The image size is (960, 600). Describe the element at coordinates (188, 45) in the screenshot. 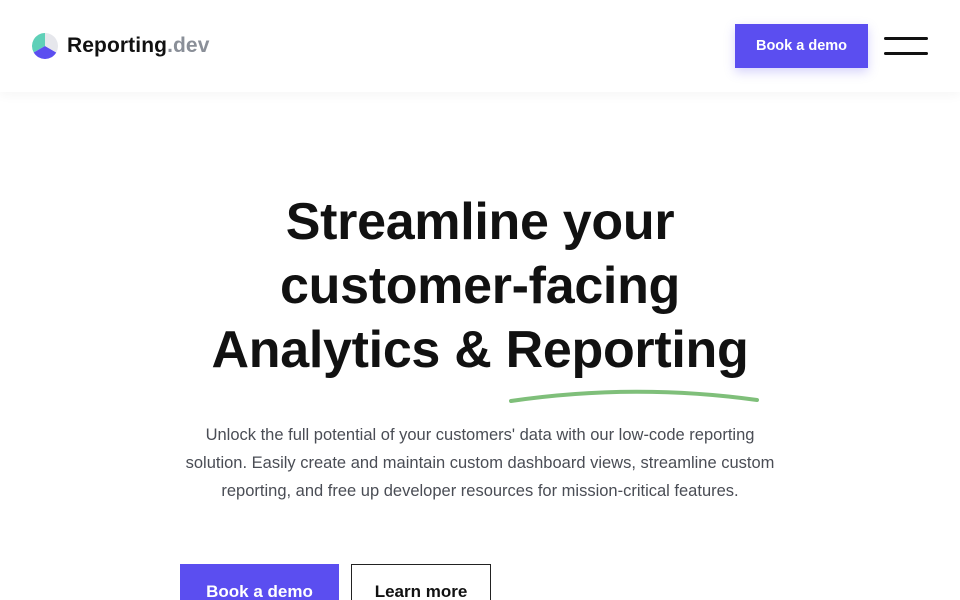

I see `logo-tld: .dev` at that location.